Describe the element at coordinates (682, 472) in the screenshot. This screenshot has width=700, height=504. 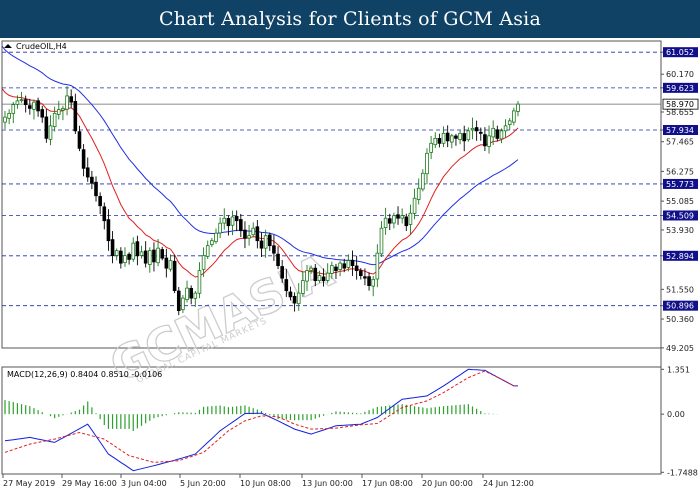
I see `macd-tick-label: -1.7488` at that location.